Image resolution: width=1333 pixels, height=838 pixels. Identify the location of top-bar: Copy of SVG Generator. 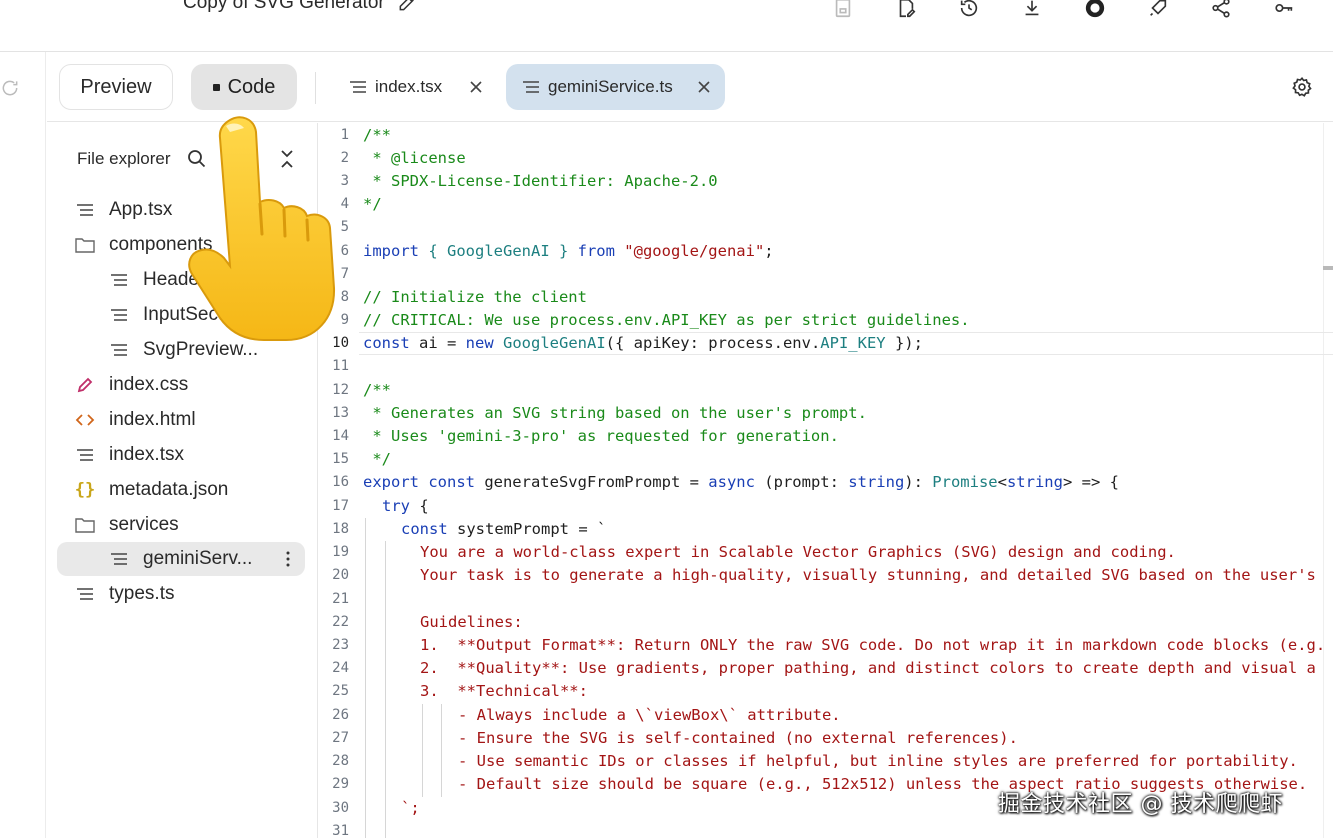
(666, 26).